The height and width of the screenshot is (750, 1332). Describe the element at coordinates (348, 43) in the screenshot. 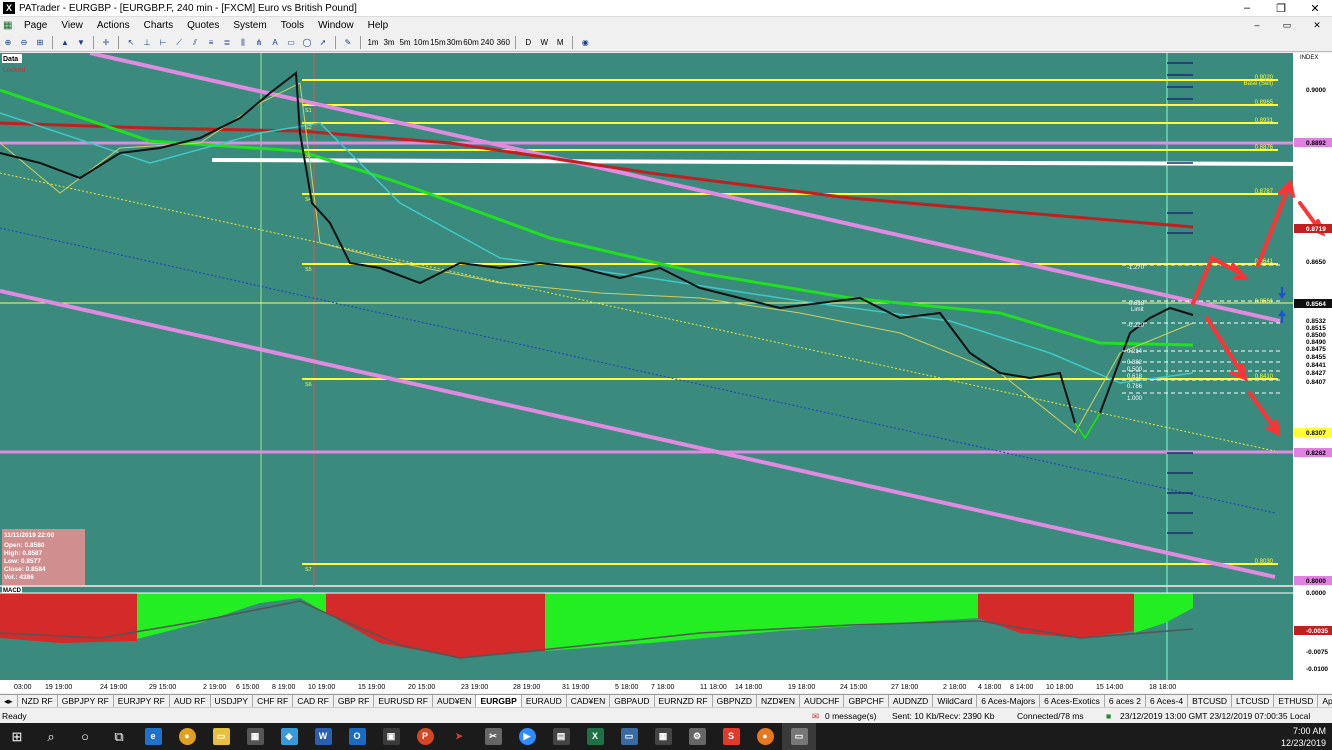

I see `draw-icon: ✎` at that location.